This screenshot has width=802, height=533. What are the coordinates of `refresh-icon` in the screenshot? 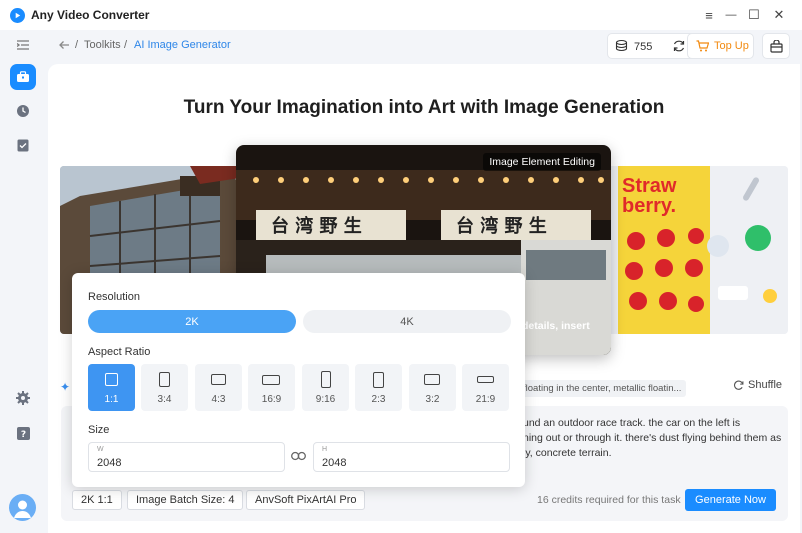 It's located at (679, 46).